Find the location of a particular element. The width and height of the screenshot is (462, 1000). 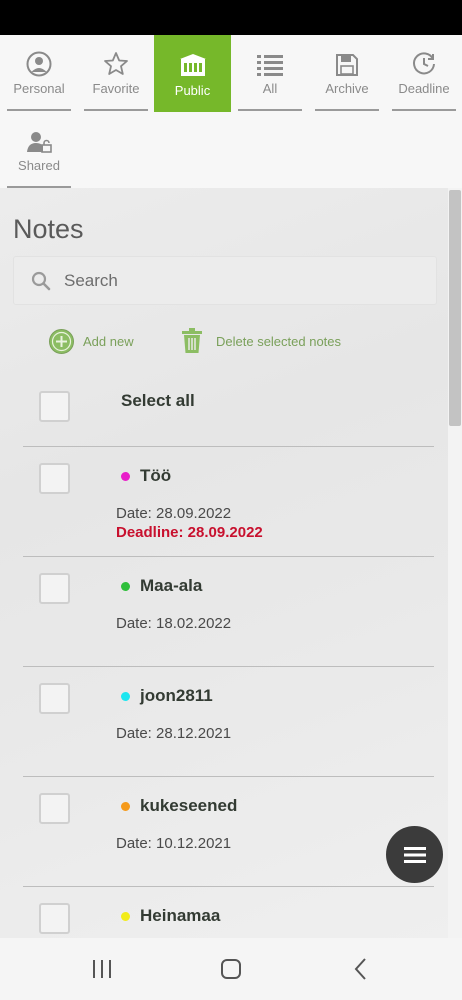

home-icon is located at coordinates (231, 969).